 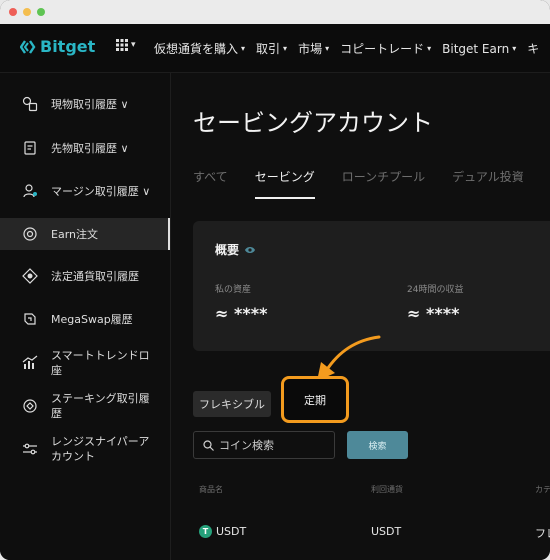 I want to click on table-header-category: カテ, so click(x=542, y=489).